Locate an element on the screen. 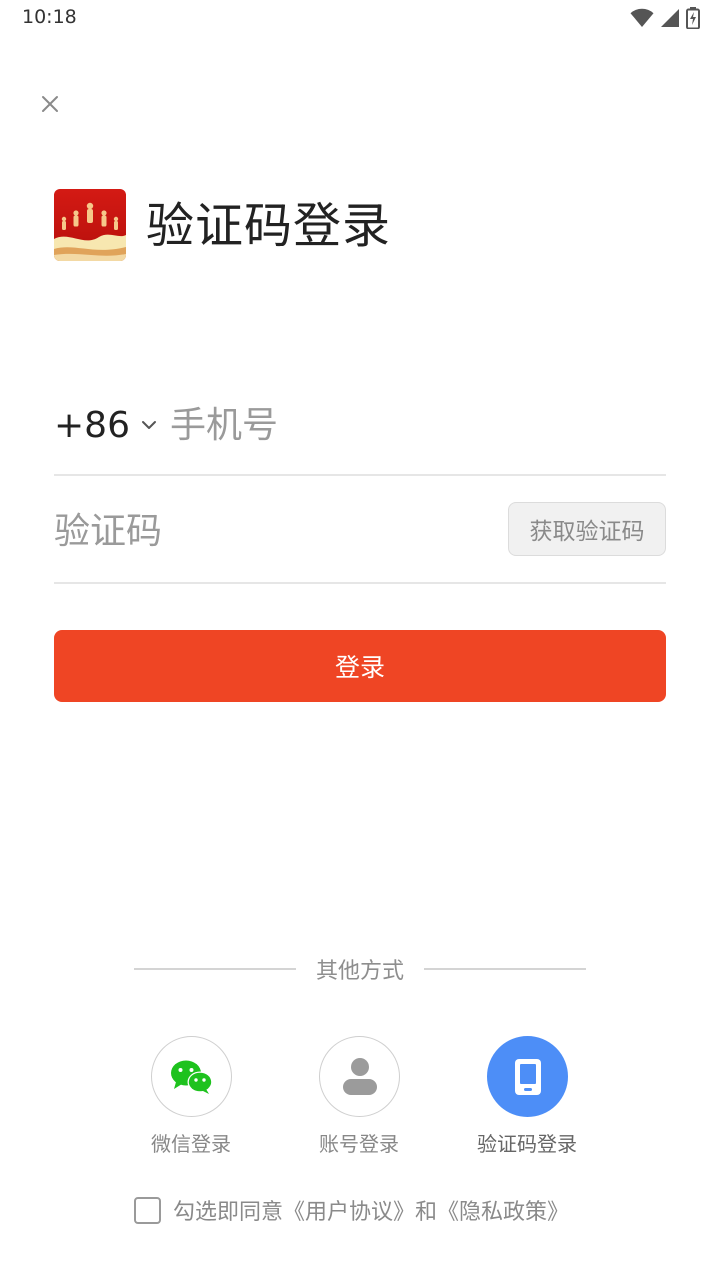 Image resolution: width=720 pixels, height=1280 pixels. account-login-option: 账号登录 is located at coordinates (359, 1096).